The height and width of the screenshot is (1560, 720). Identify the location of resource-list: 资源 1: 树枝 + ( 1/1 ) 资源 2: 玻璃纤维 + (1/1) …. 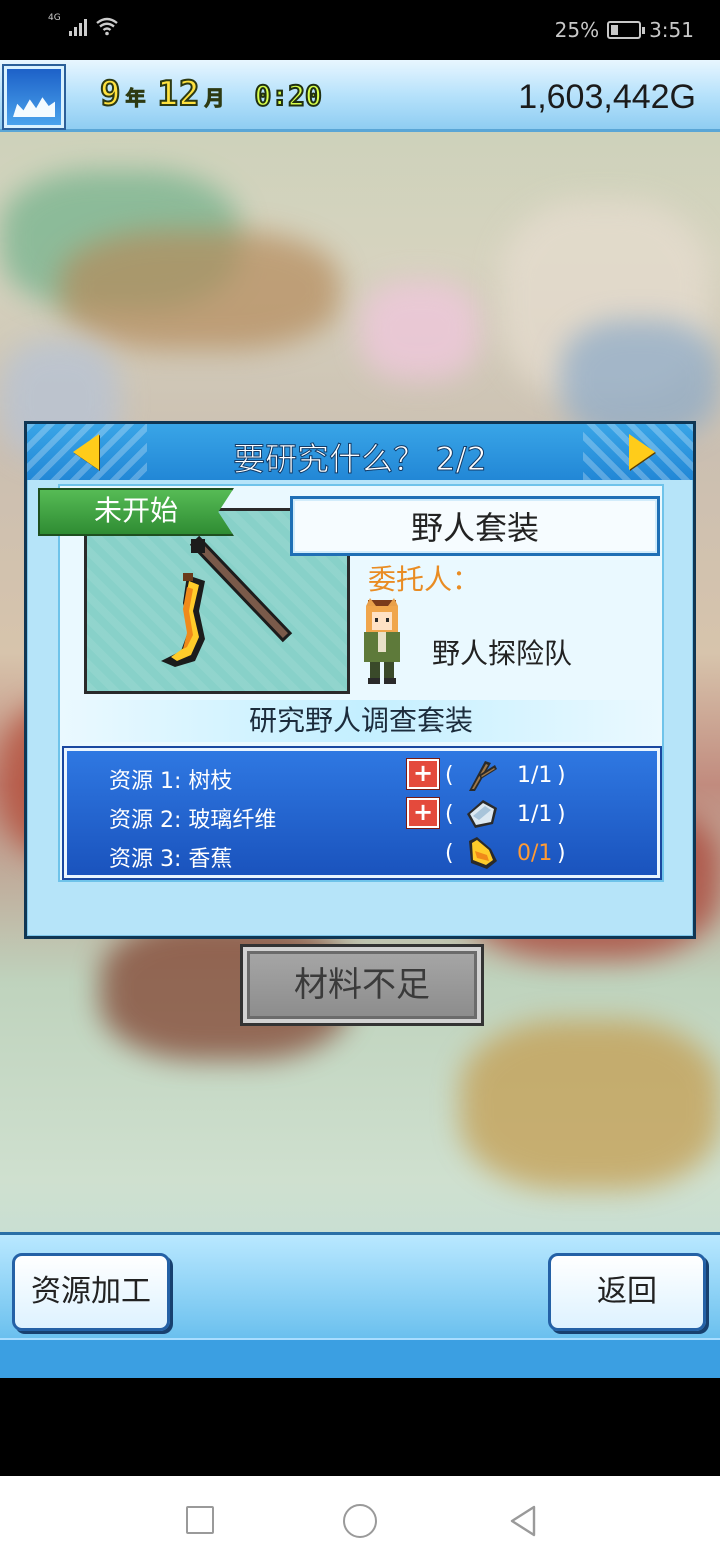
(362, 813).